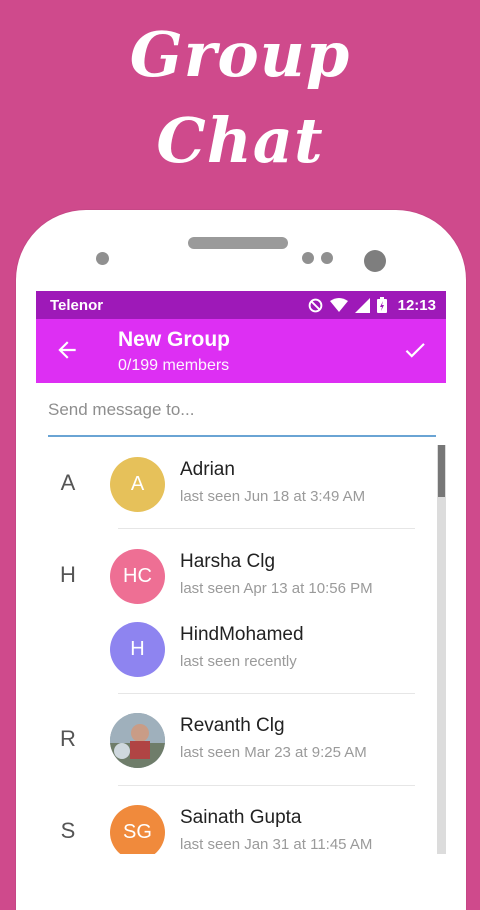 The width and height of the screenshot is (480, 910). What do you see at coordinates (441, 471) in the screenshot?
I see `scrollbar-thumb` at bounding box center [441, 471].